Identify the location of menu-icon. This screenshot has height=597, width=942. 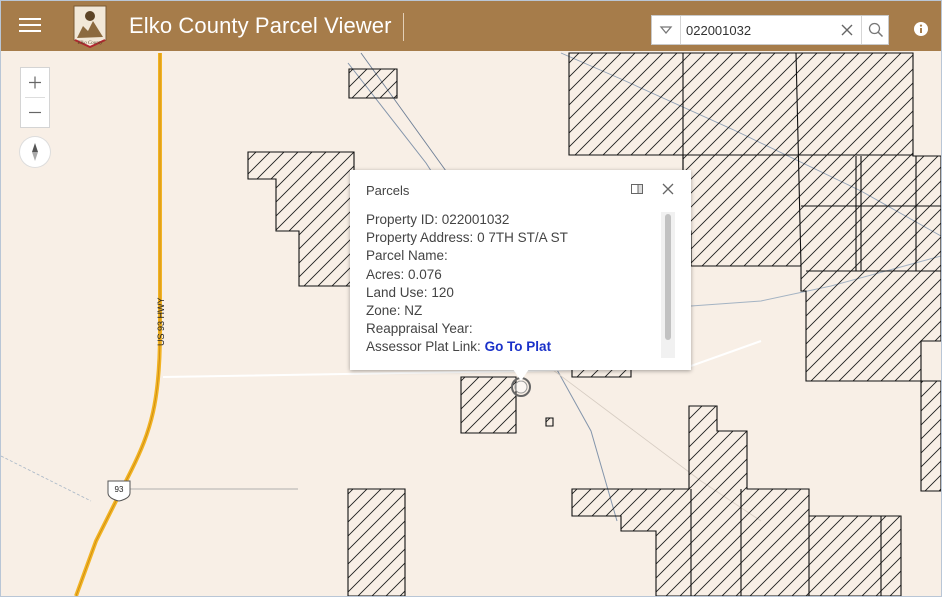
(30, 25).